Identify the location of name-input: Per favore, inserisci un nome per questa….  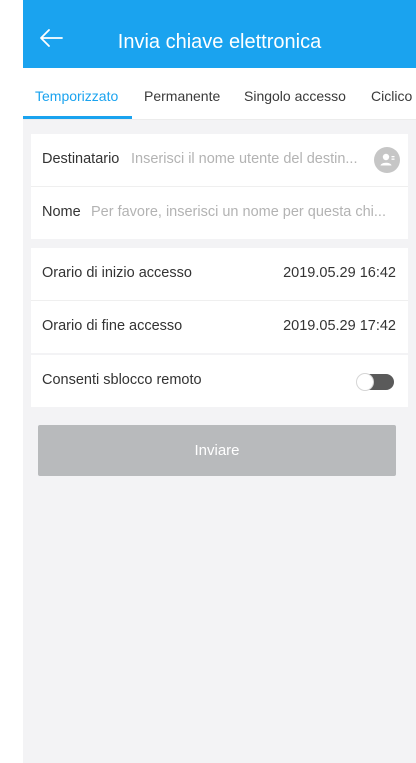
(241, 212).